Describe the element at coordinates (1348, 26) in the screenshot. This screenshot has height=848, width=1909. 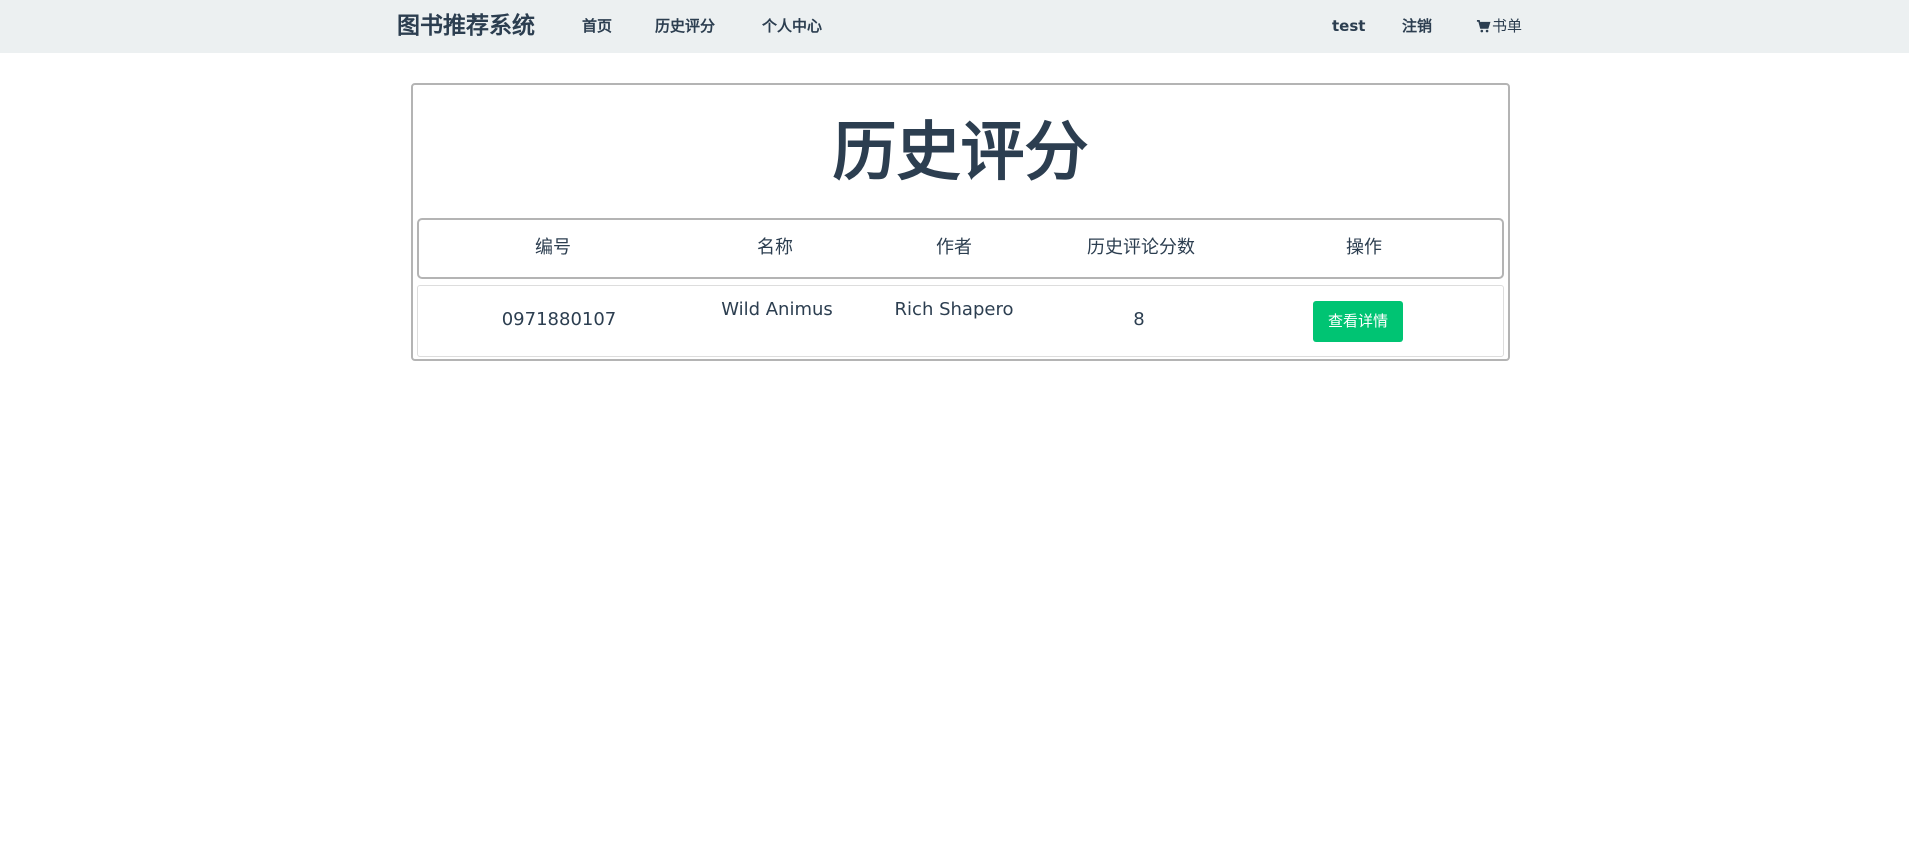
I see `nav-user-link: test` at that location.